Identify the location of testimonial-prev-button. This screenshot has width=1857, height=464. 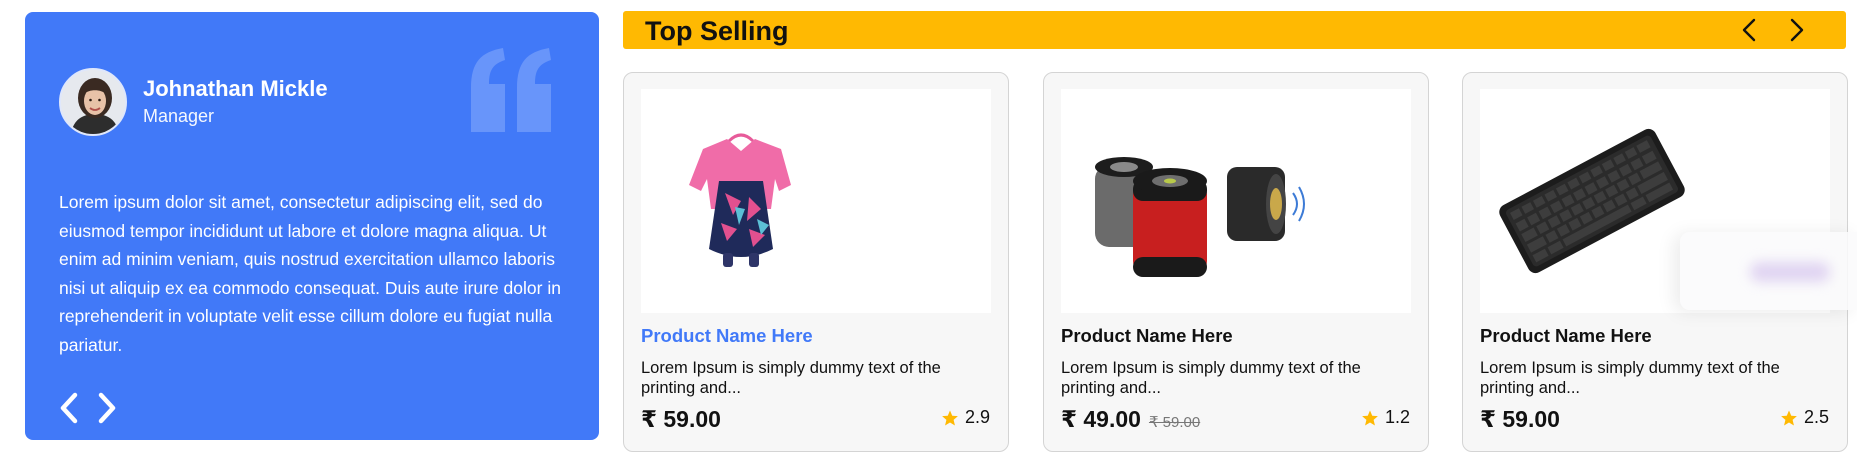
(69, 408).